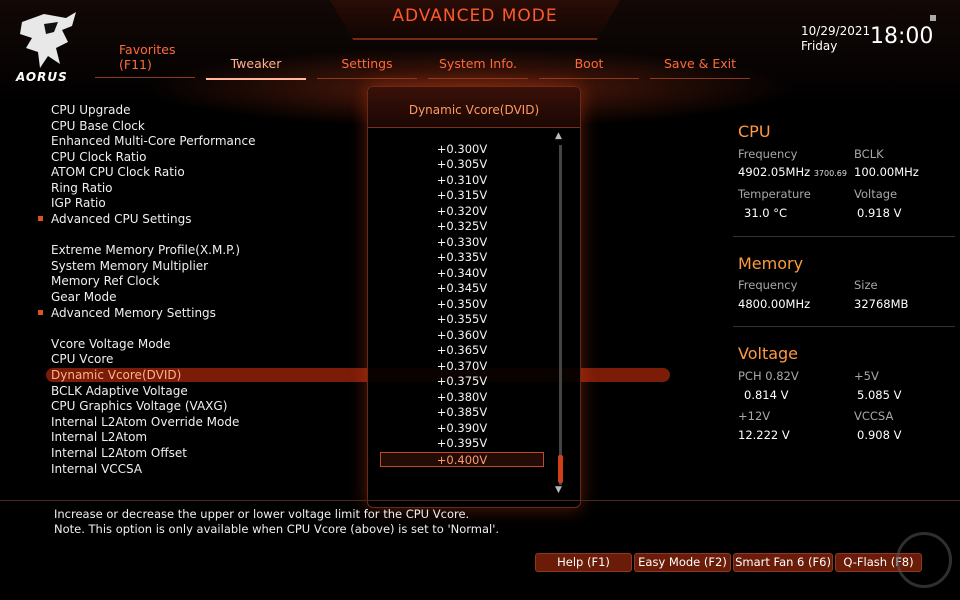 The image size is (960, 600). Describe the element at coordinates (480, 500) in the screenshot. I see `help-divider` at that location.